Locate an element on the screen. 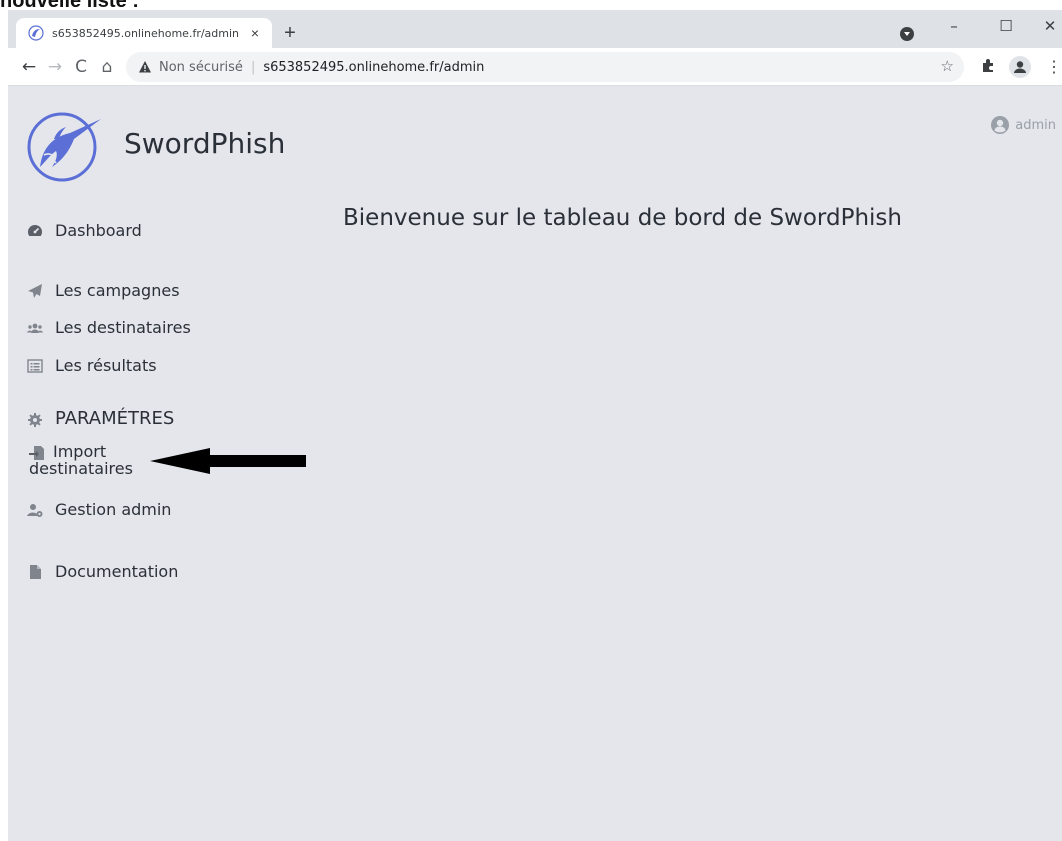  annotation-arrow-icon is located at coordinates (228, 461).